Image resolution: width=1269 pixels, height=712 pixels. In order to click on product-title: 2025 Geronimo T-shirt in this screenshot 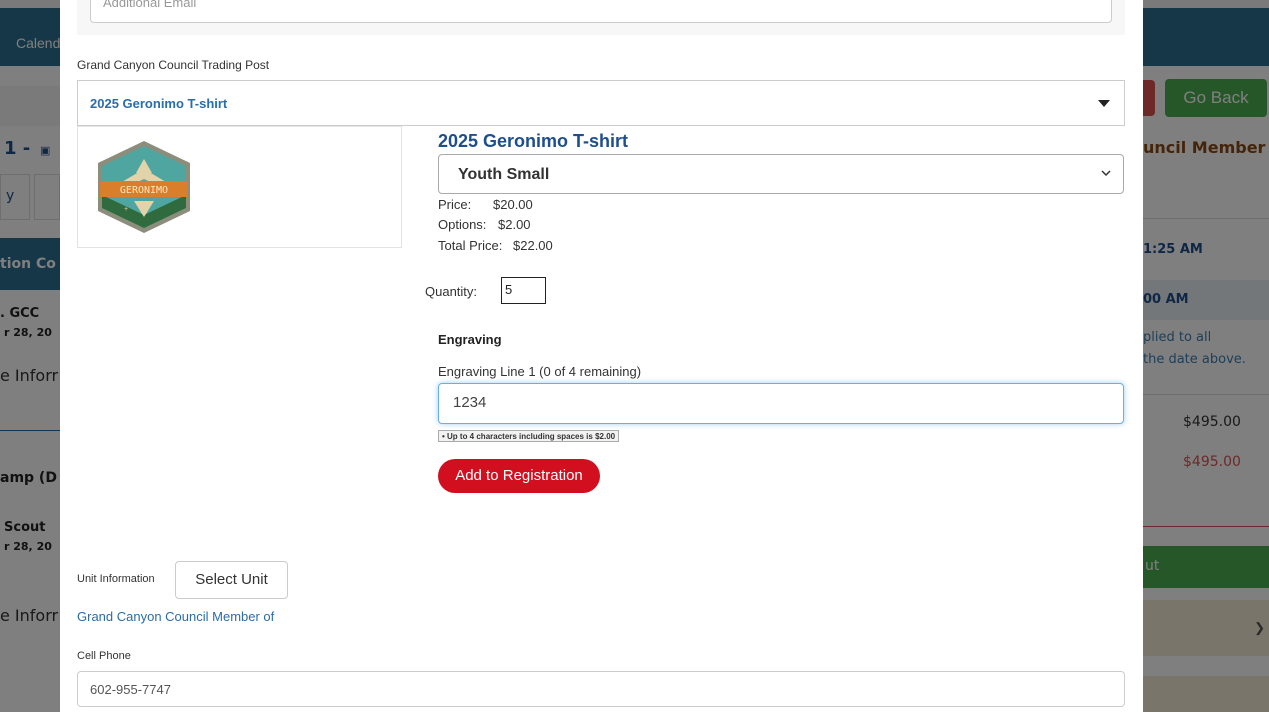, I will do `click(533, 141)`.